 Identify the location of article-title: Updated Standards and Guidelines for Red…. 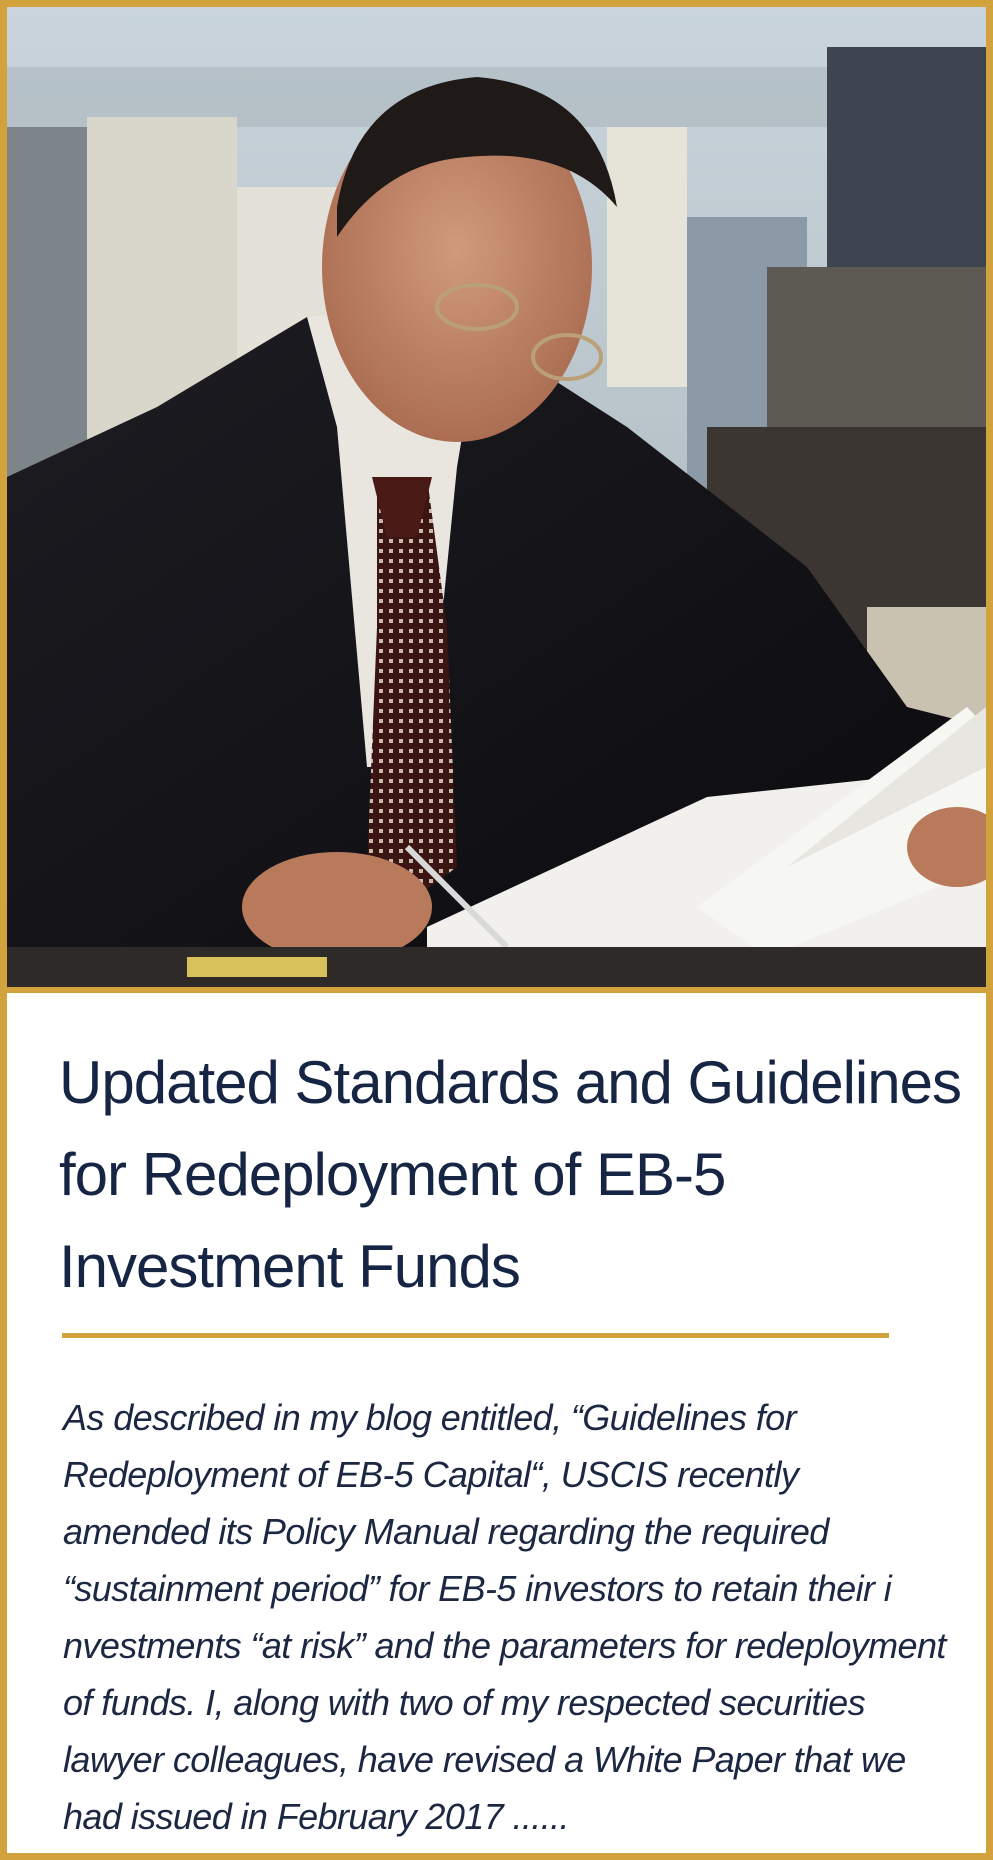
(519, 1175).